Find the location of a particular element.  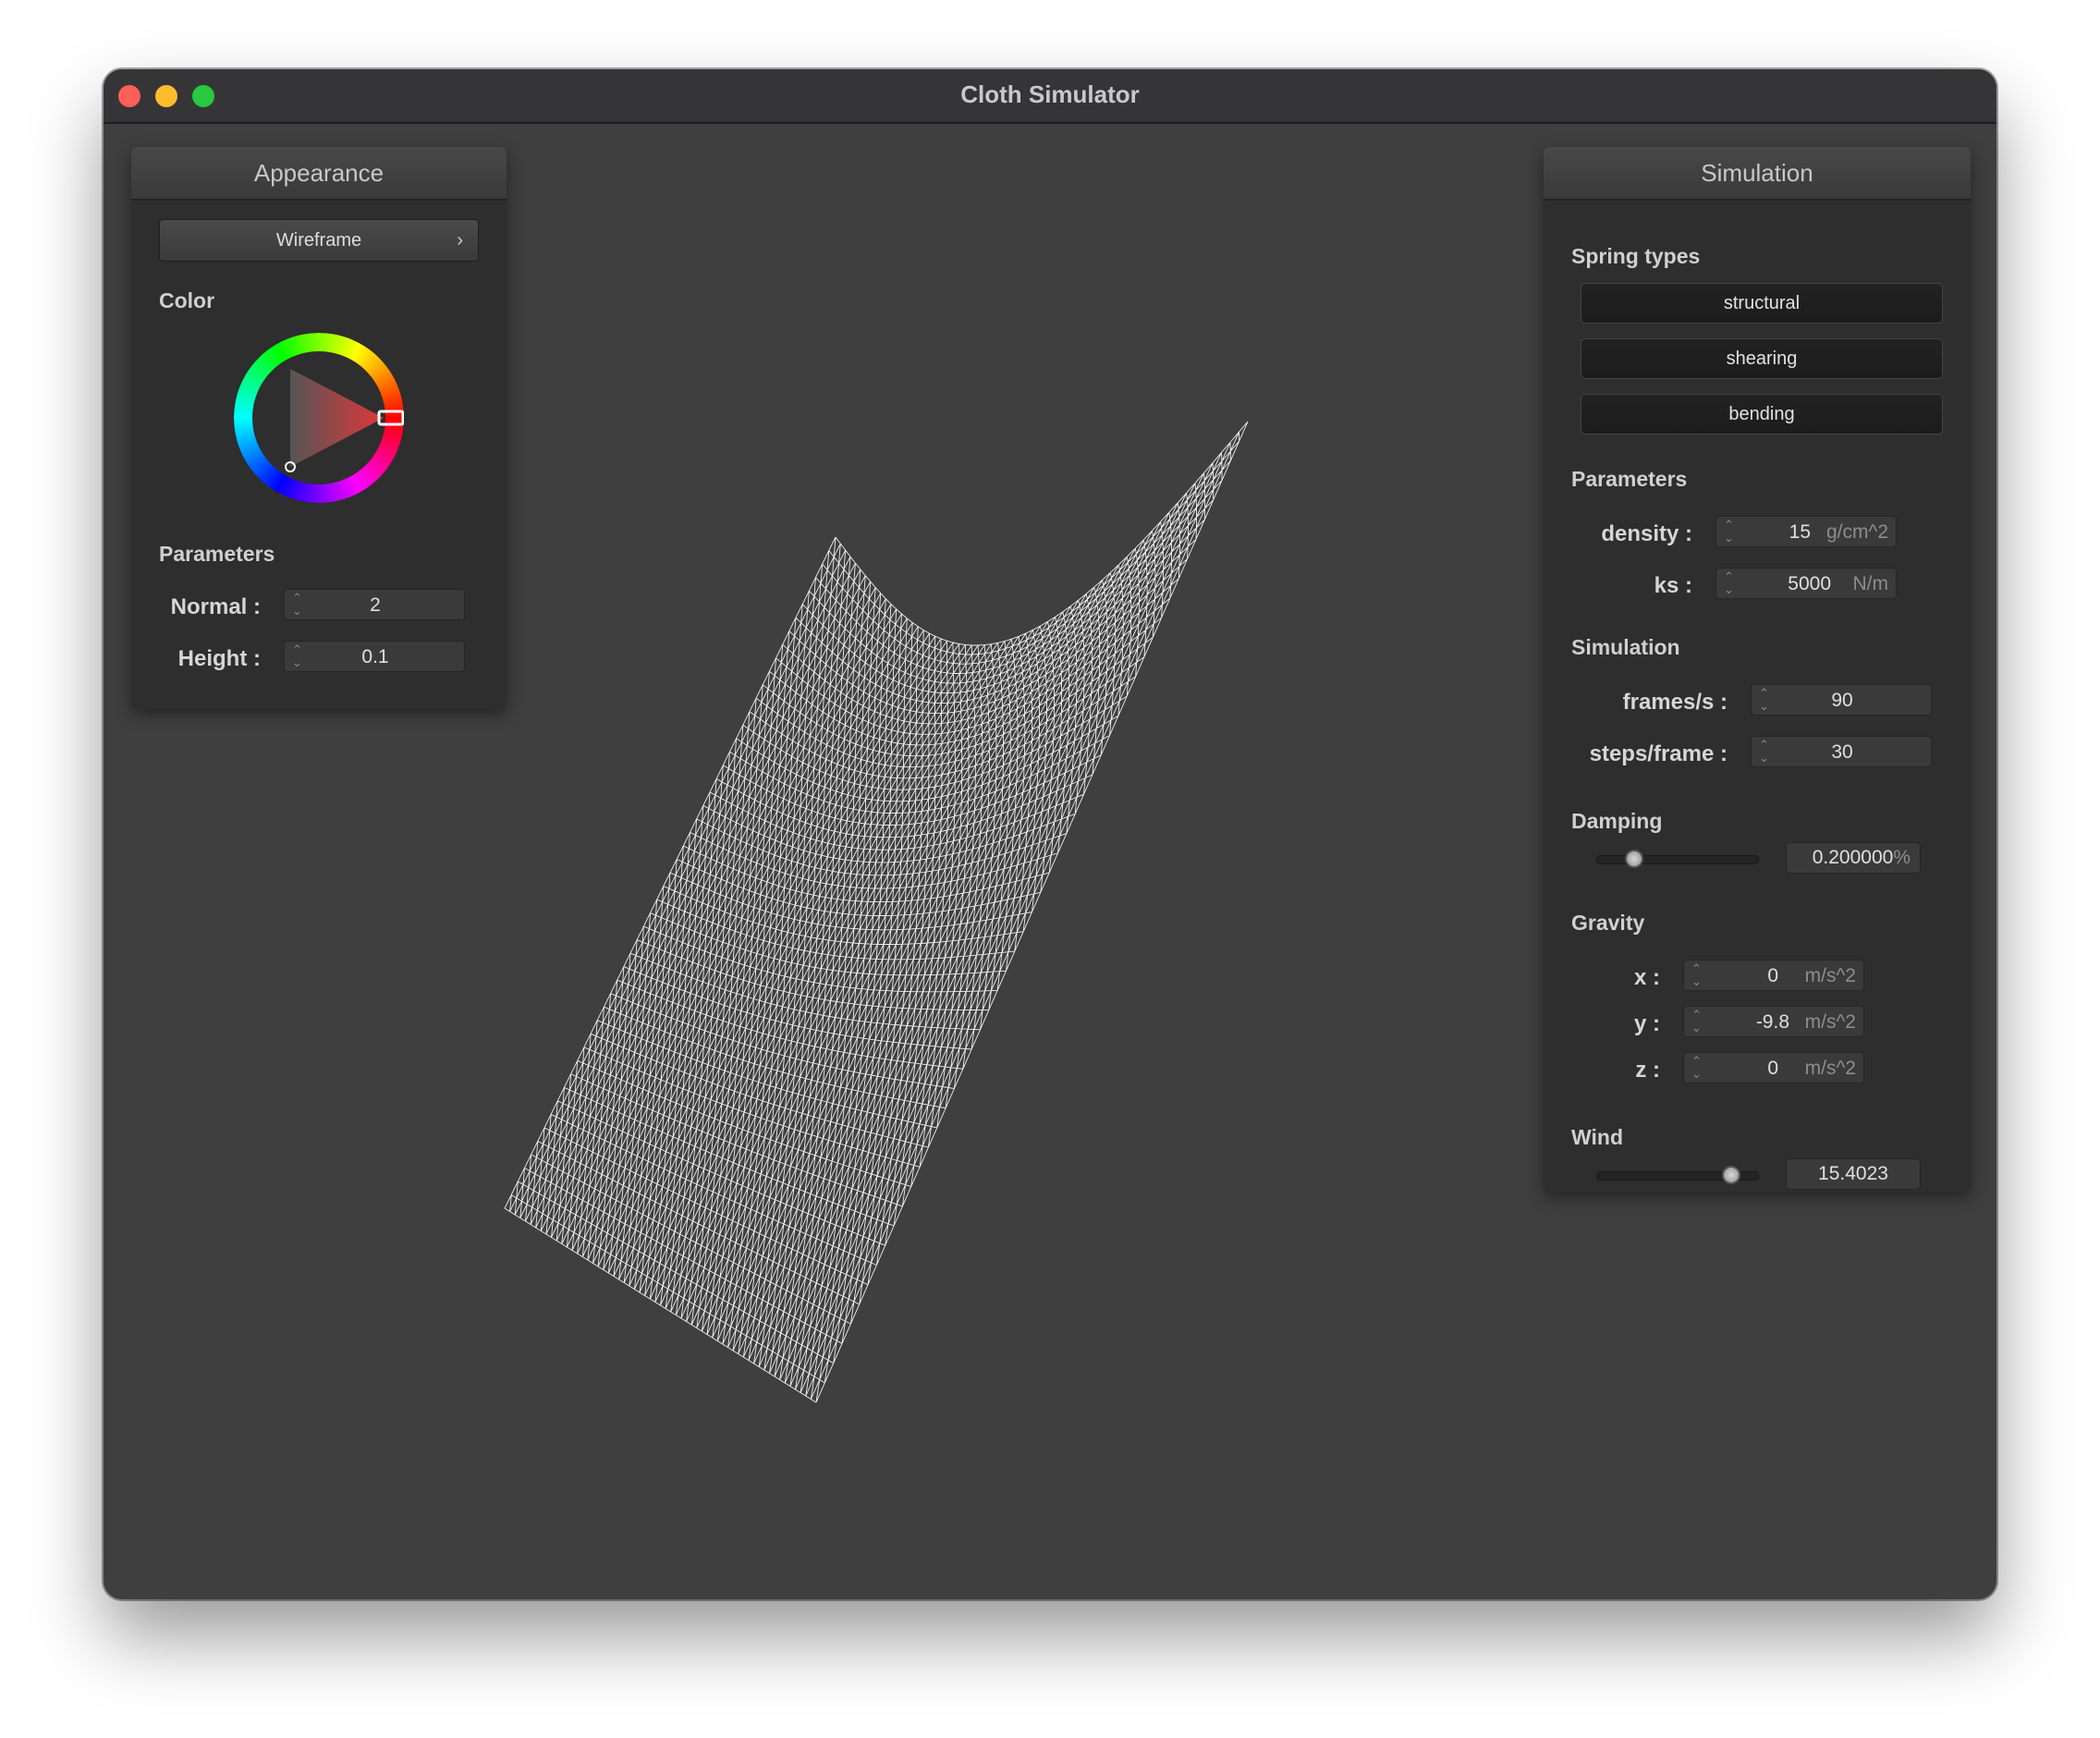

gravity-z-unit: m/s^2 is located at coordinates (1830, 1068).